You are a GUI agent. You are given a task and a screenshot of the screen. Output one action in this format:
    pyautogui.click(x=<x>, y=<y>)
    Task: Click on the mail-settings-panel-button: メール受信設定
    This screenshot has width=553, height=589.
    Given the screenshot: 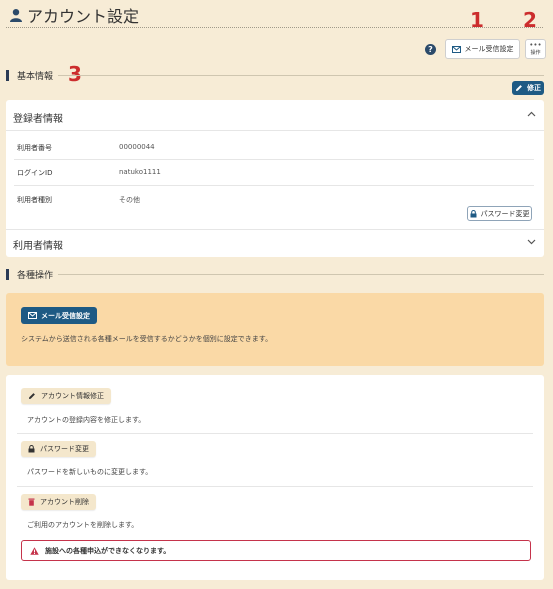 What is the action you would take?
    pyautogui.click(x=59, y=315)
    